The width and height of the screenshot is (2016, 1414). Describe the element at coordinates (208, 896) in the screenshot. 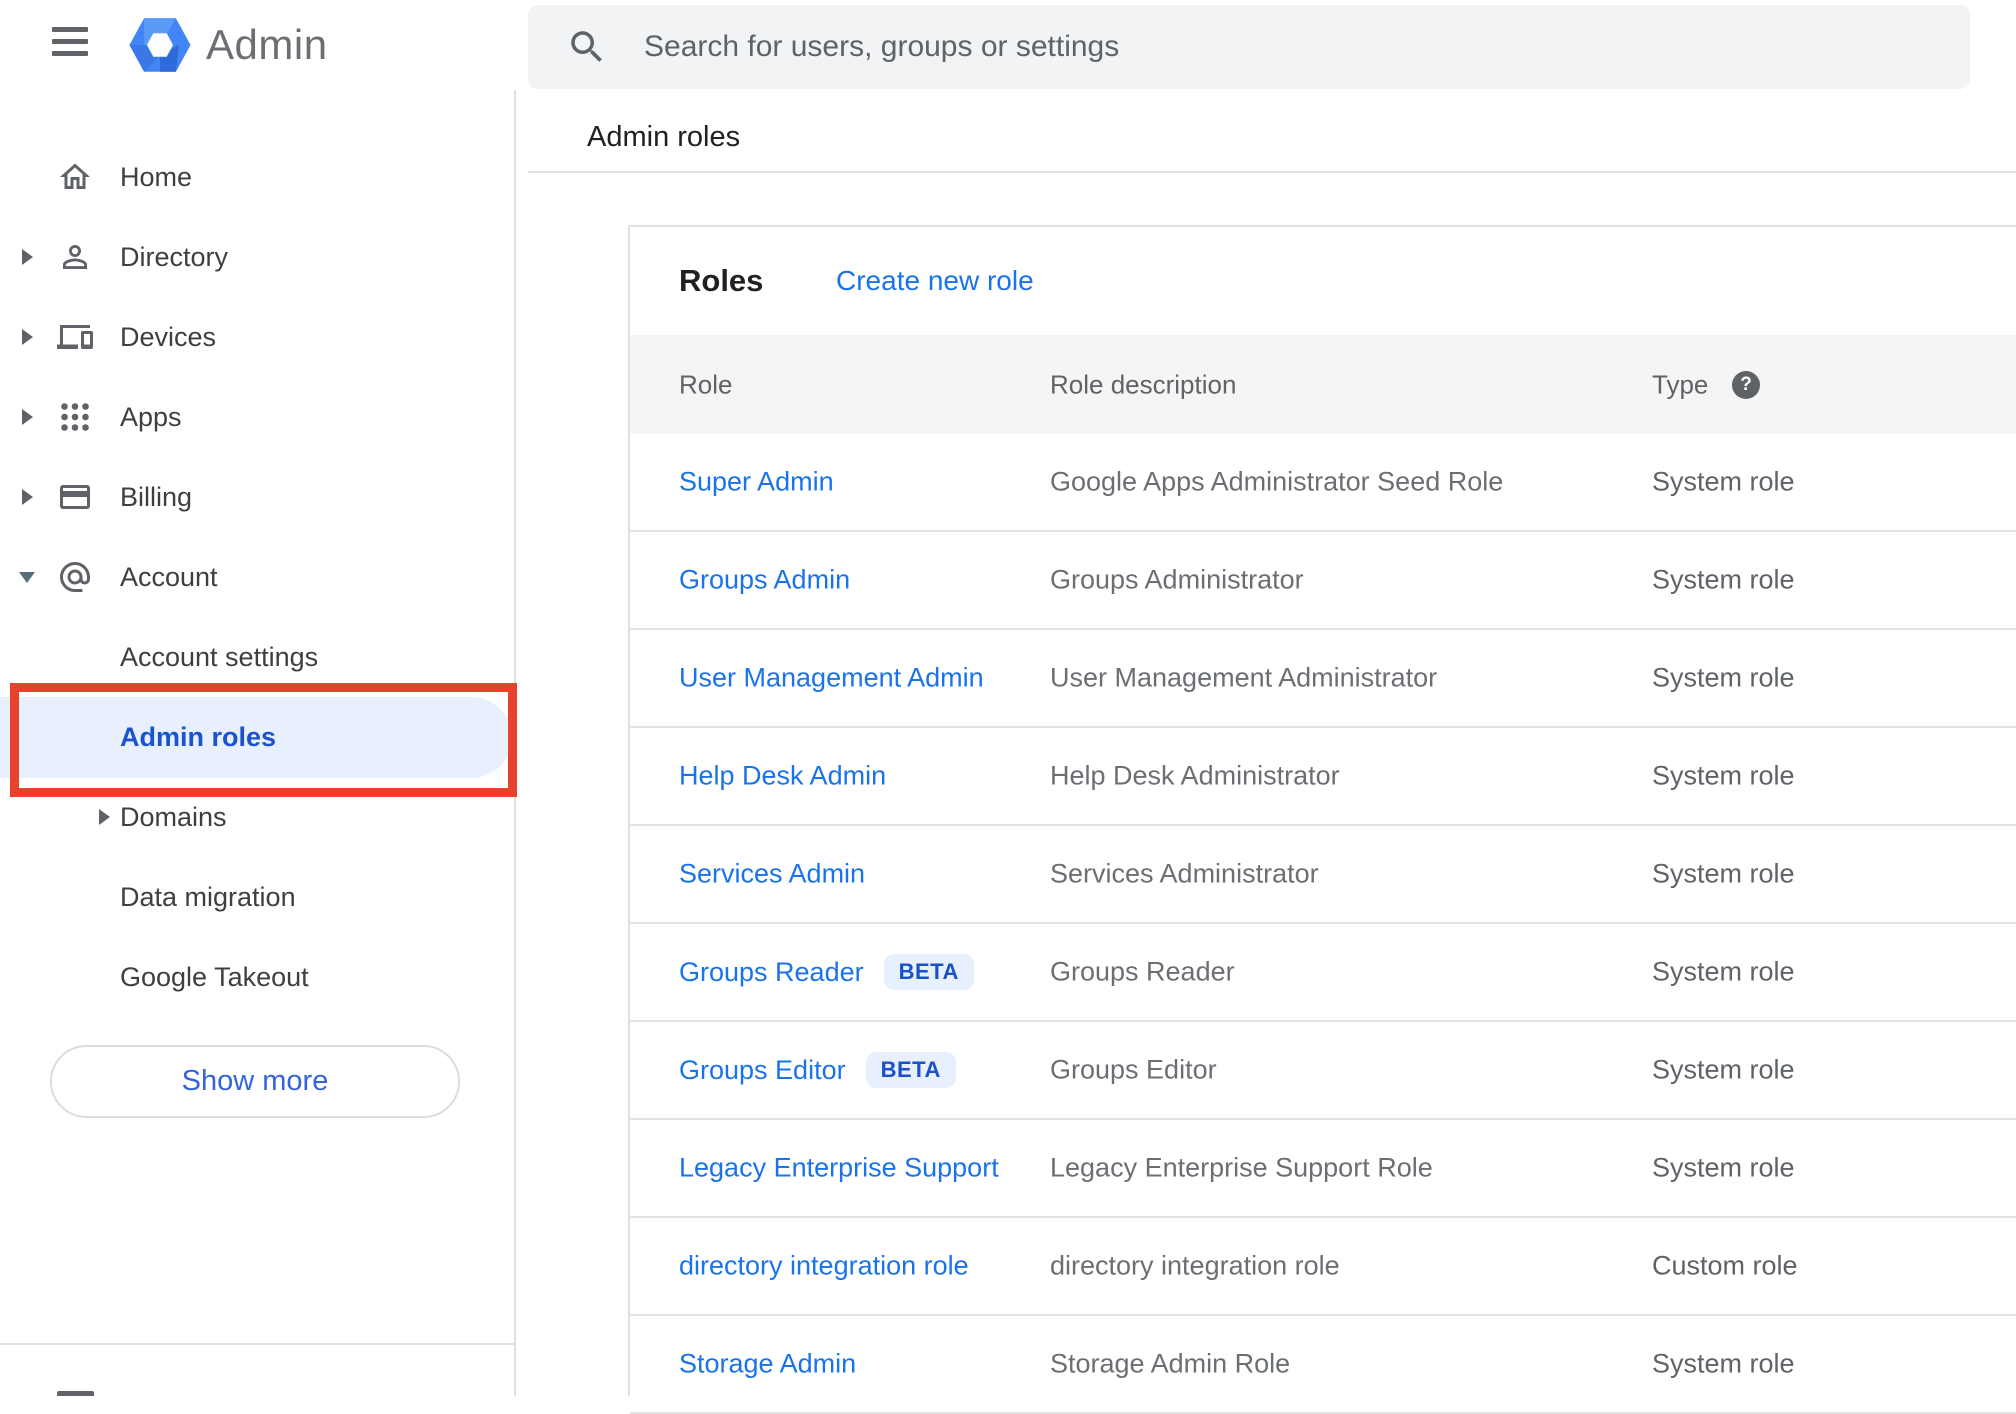

I see `sidebar-item-label: Data migration` at that location.